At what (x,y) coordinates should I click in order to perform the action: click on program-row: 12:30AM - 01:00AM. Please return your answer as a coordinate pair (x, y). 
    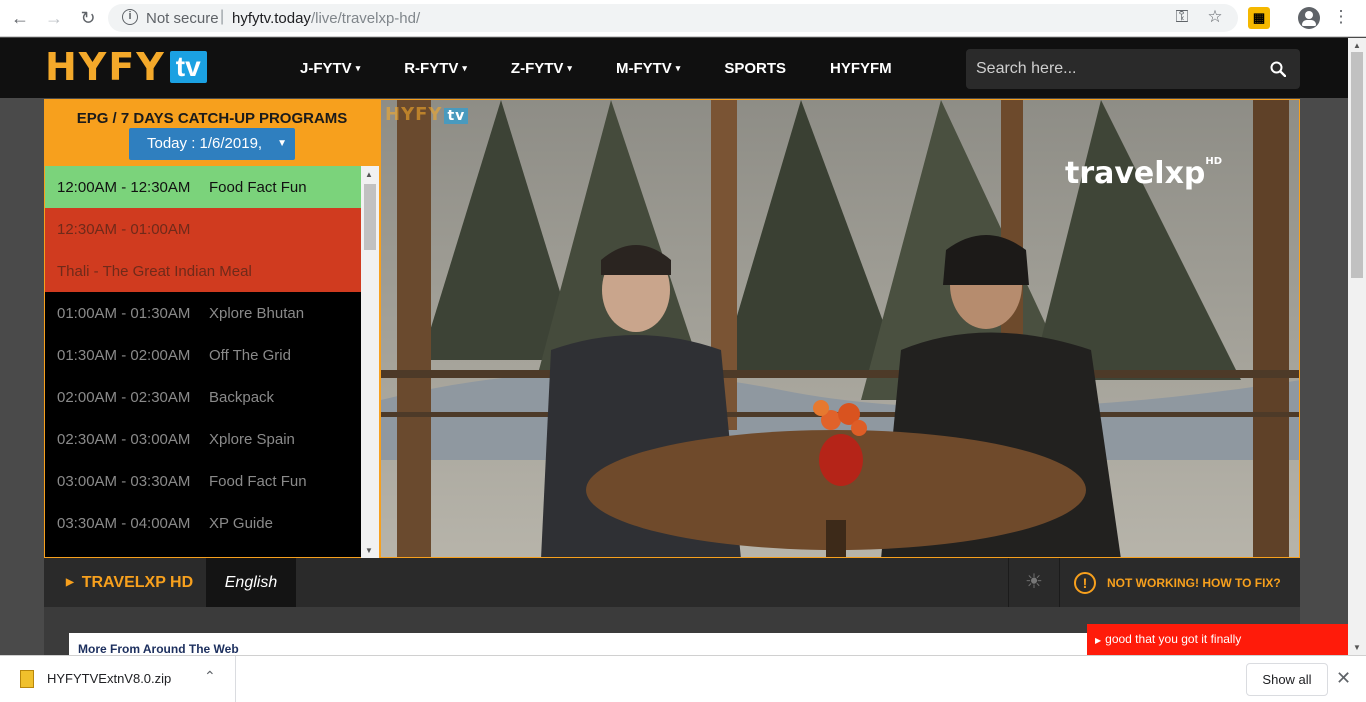
    Looking at the image, I should click on (203, 229).